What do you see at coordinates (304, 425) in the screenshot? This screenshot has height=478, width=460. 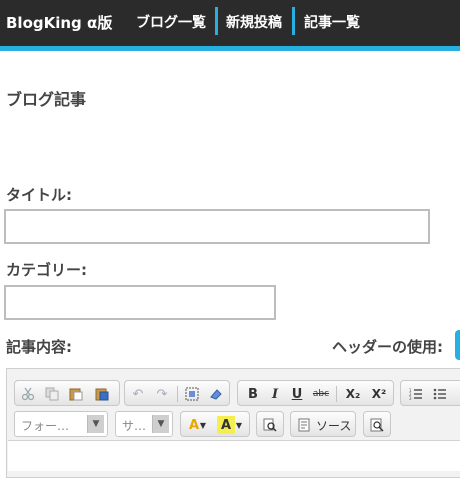 I see `source-icon` at bounding box center [304, 425].